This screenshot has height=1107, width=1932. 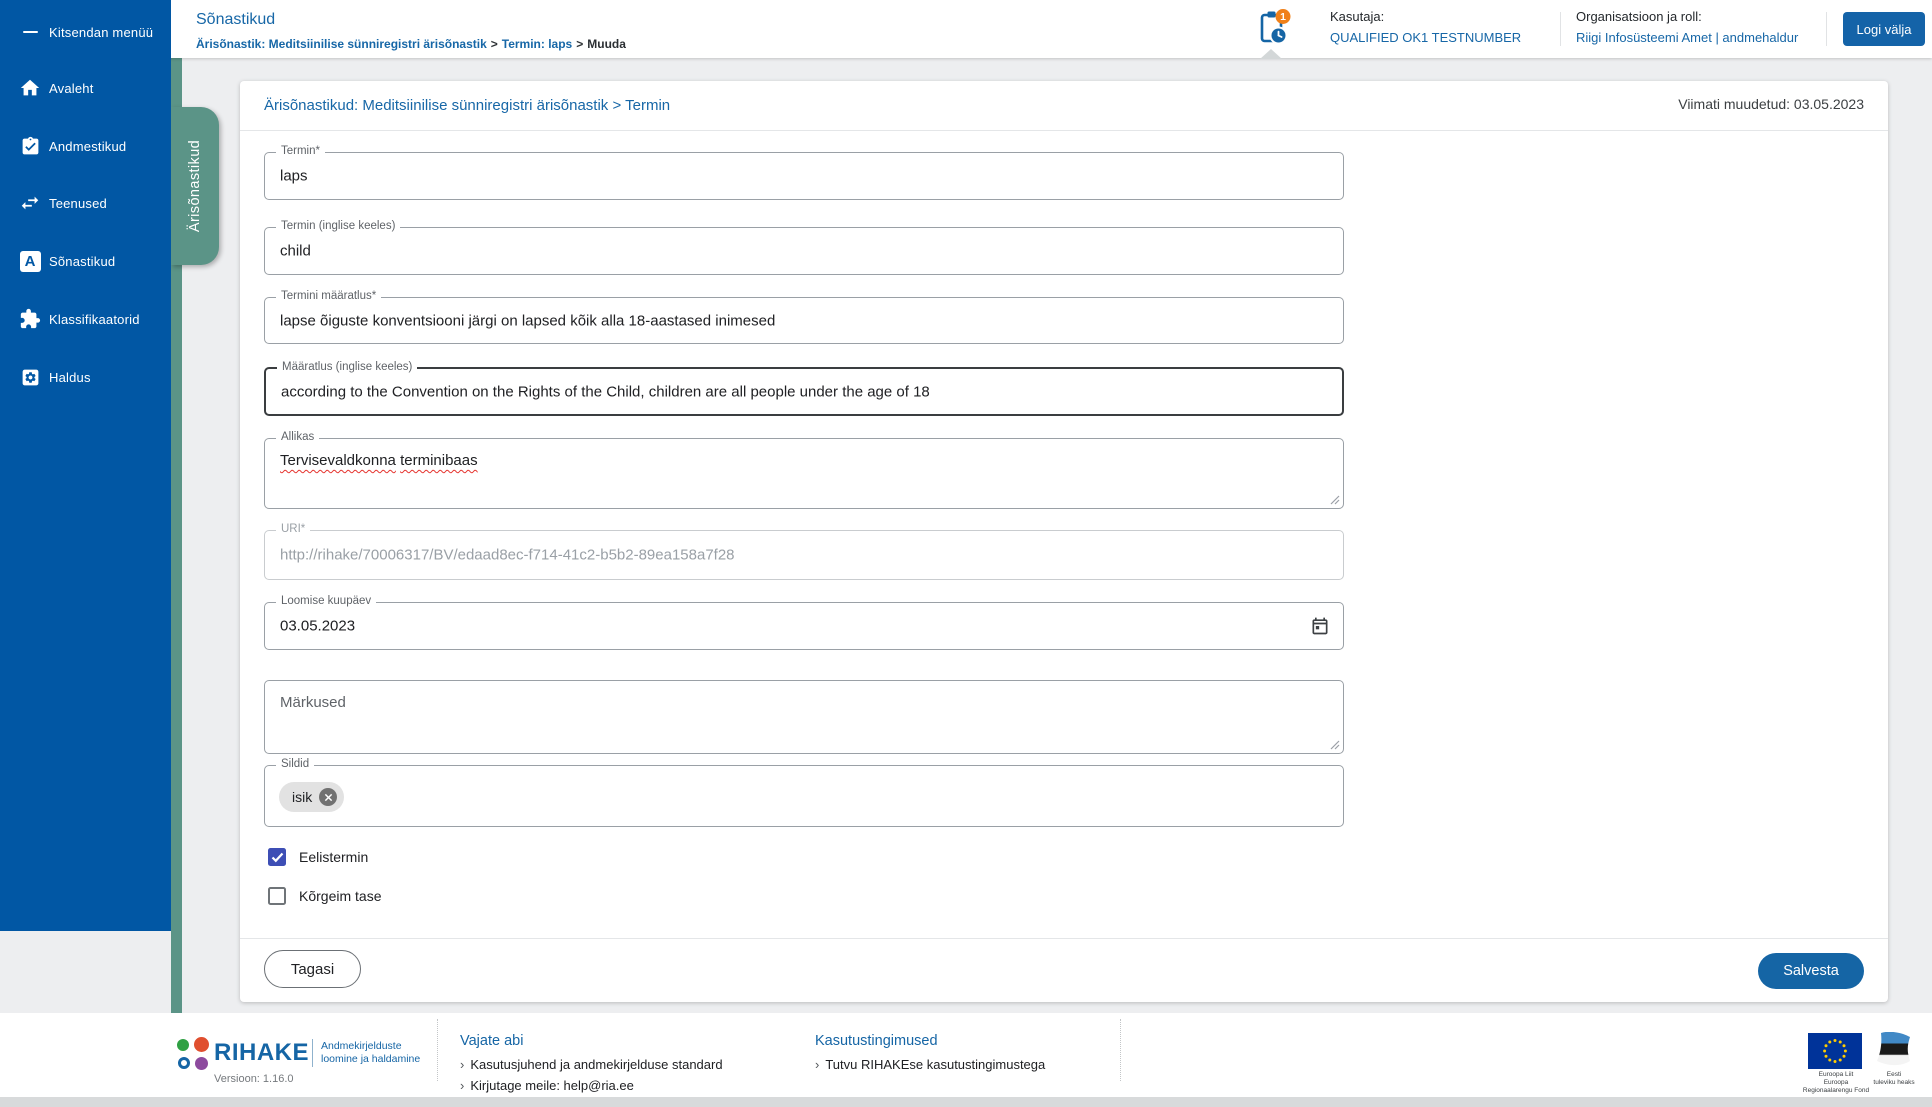 I want to click on logout-button: Logi välja, so click(x=1884, y=29).